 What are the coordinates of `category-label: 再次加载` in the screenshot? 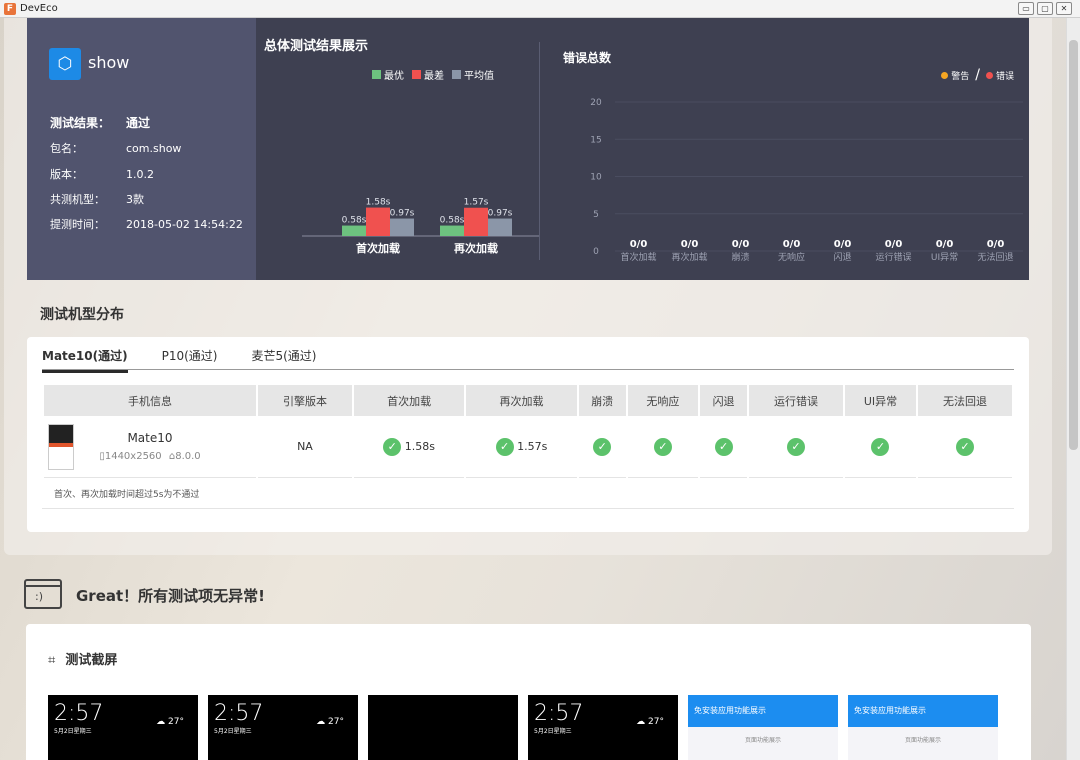 It's located at (476, 248).